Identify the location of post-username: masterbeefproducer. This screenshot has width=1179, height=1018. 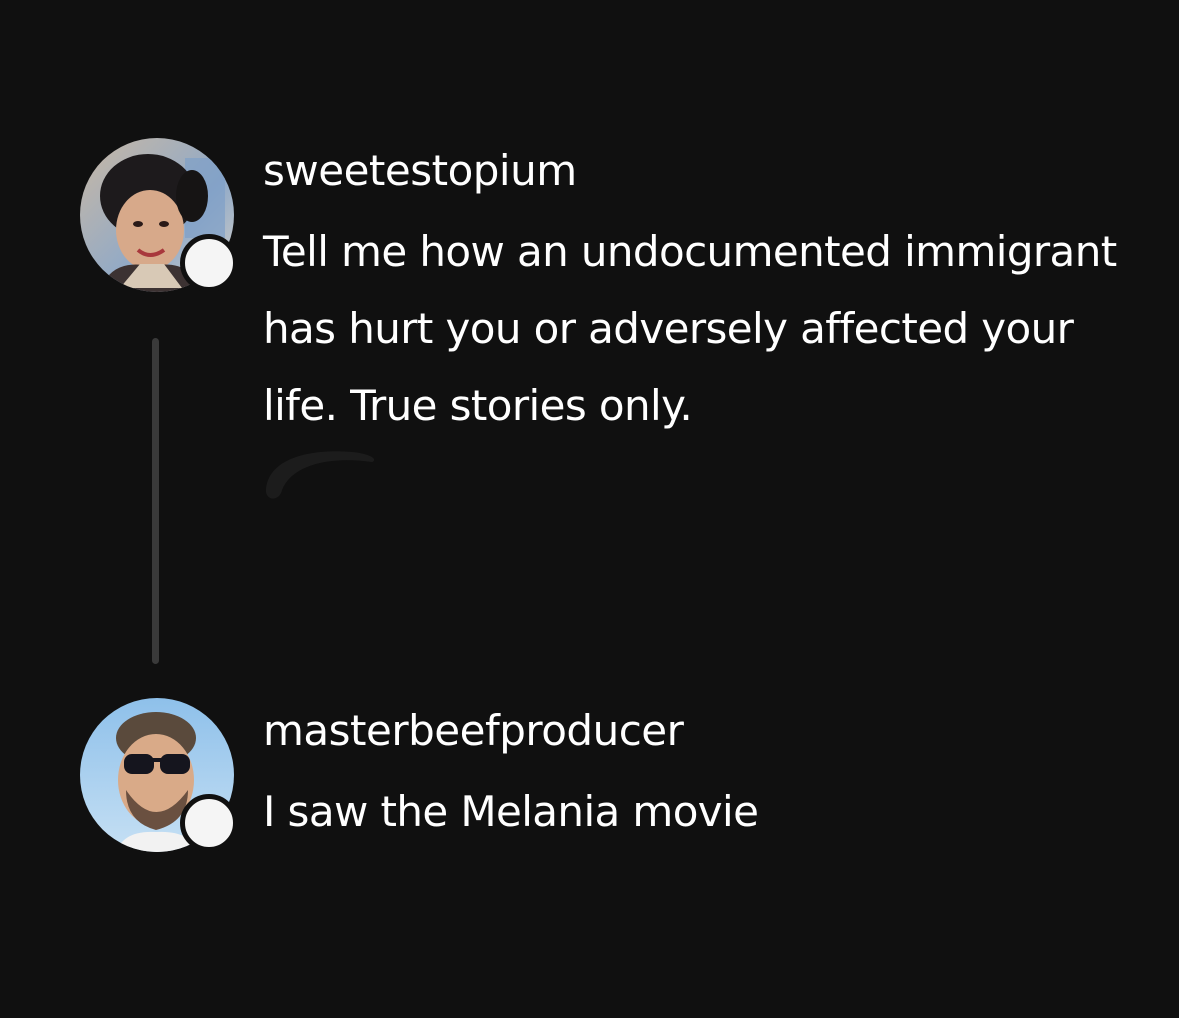
(473, 731).